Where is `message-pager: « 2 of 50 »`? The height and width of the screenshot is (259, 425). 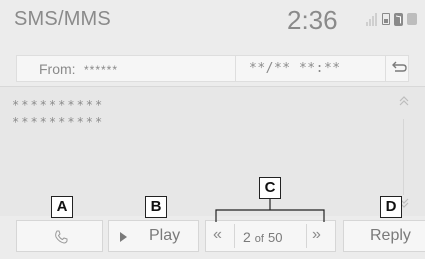
message-pager: « 2 of 50 » is located at coordinates (270, 236).